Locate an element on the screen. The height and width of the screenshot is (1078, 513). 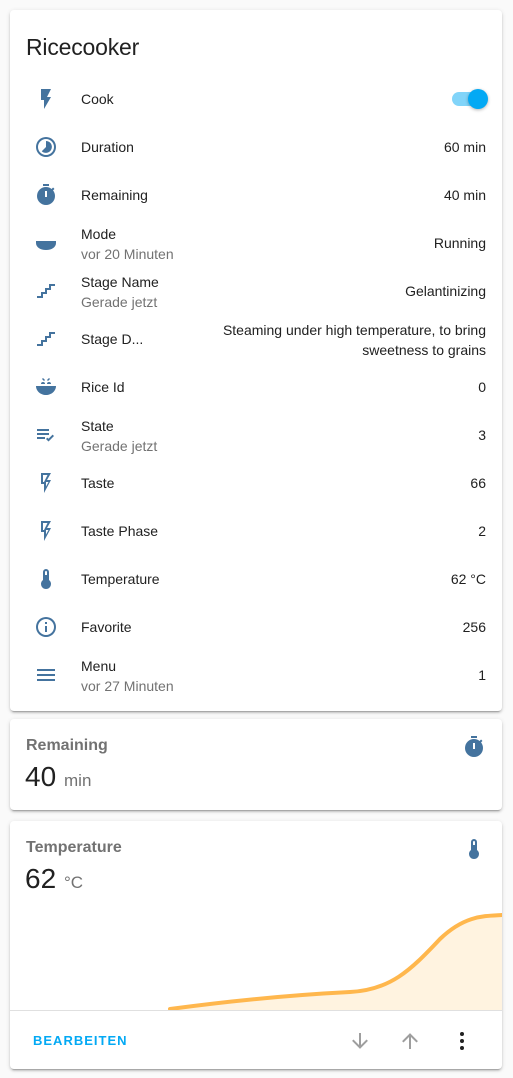
entity-row-mode: Mode vor 20 Minuten Running is located at coordinates (256, 243).